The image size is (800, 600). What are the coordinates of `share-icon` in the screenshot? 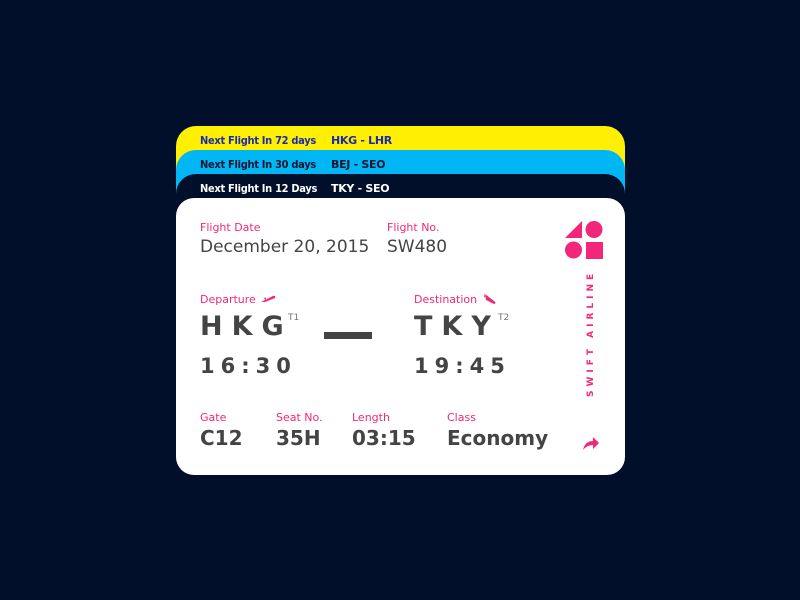 It's located at (591, 443).